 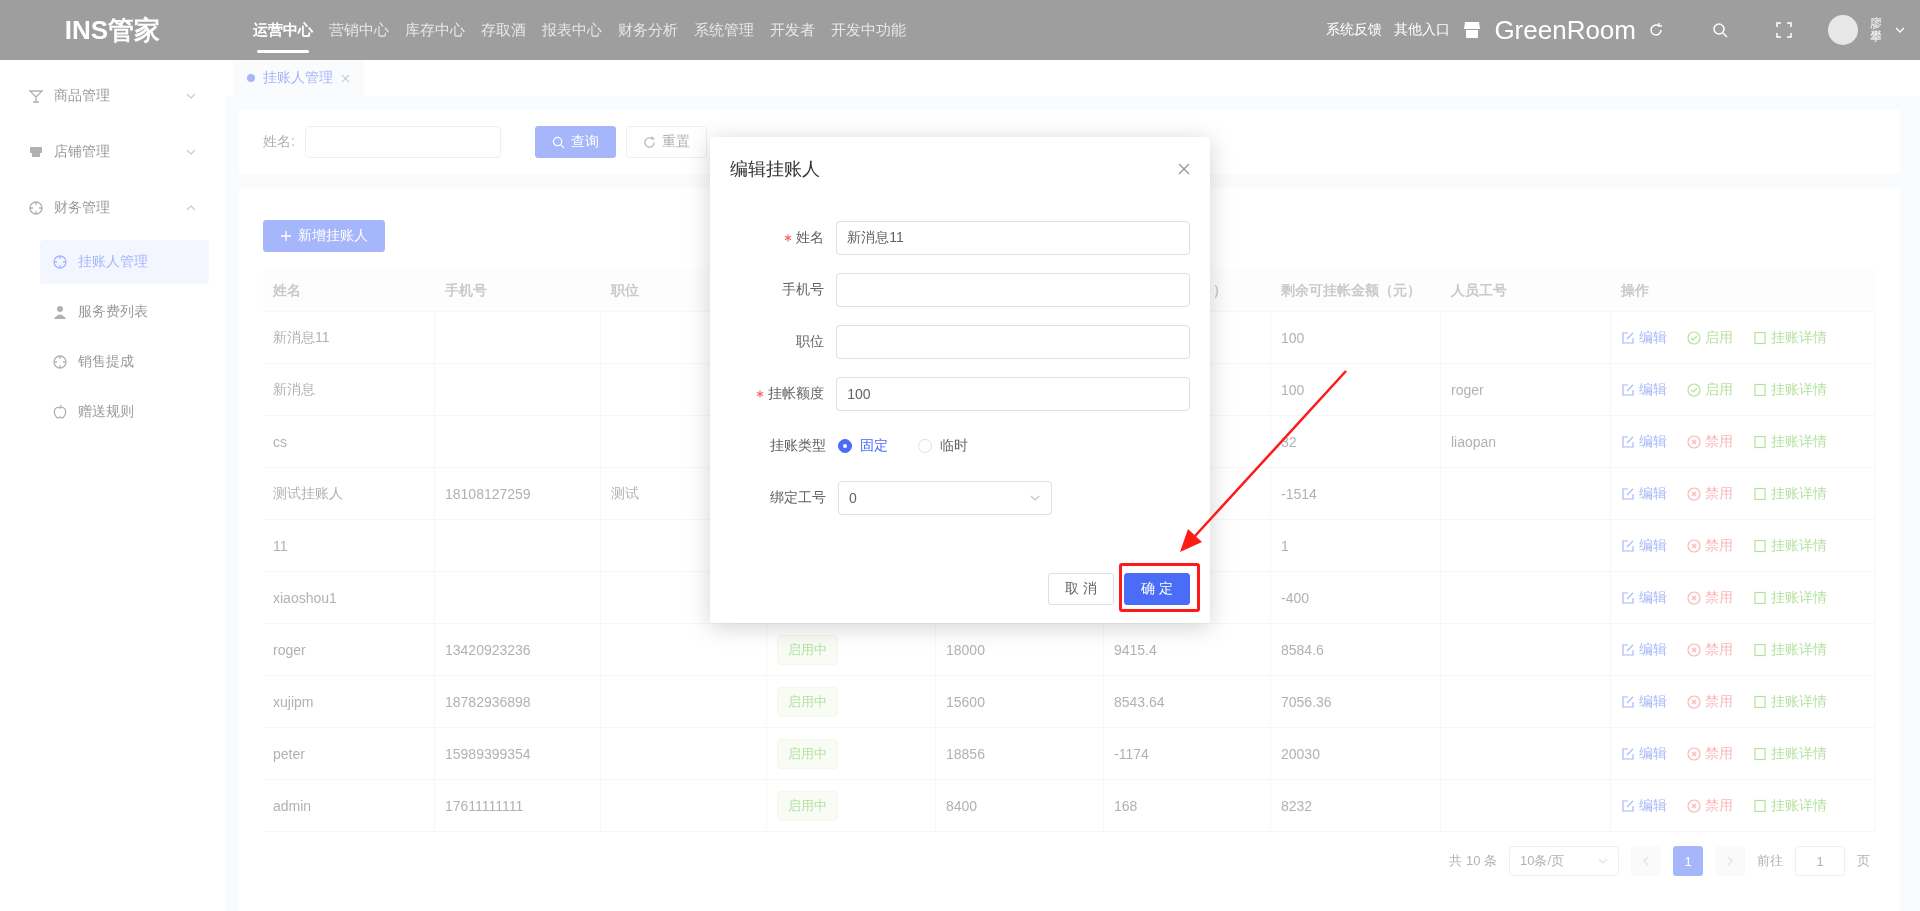 What do you see at coordinates (792, 30) in the screenshot?
I see `nav-tab: 开发者` at bounding box center [792, 30].